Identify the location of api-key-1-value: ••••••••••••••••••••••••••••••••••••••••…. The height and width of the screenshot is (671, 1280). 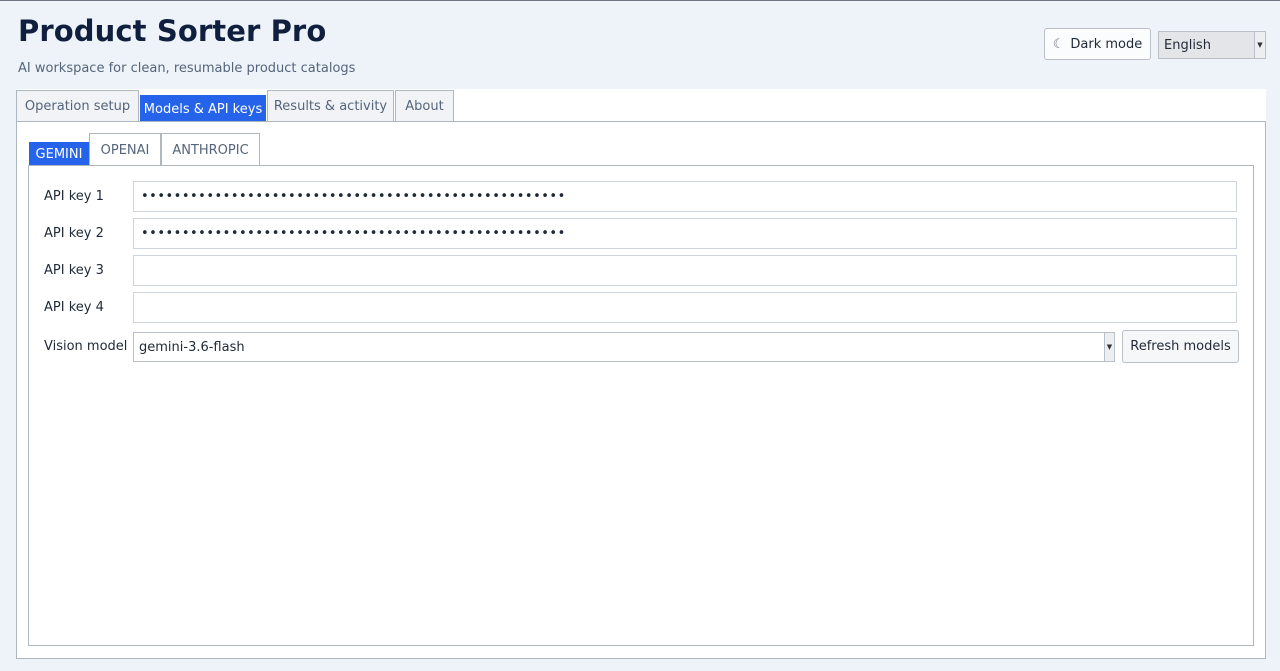
(353, 196).